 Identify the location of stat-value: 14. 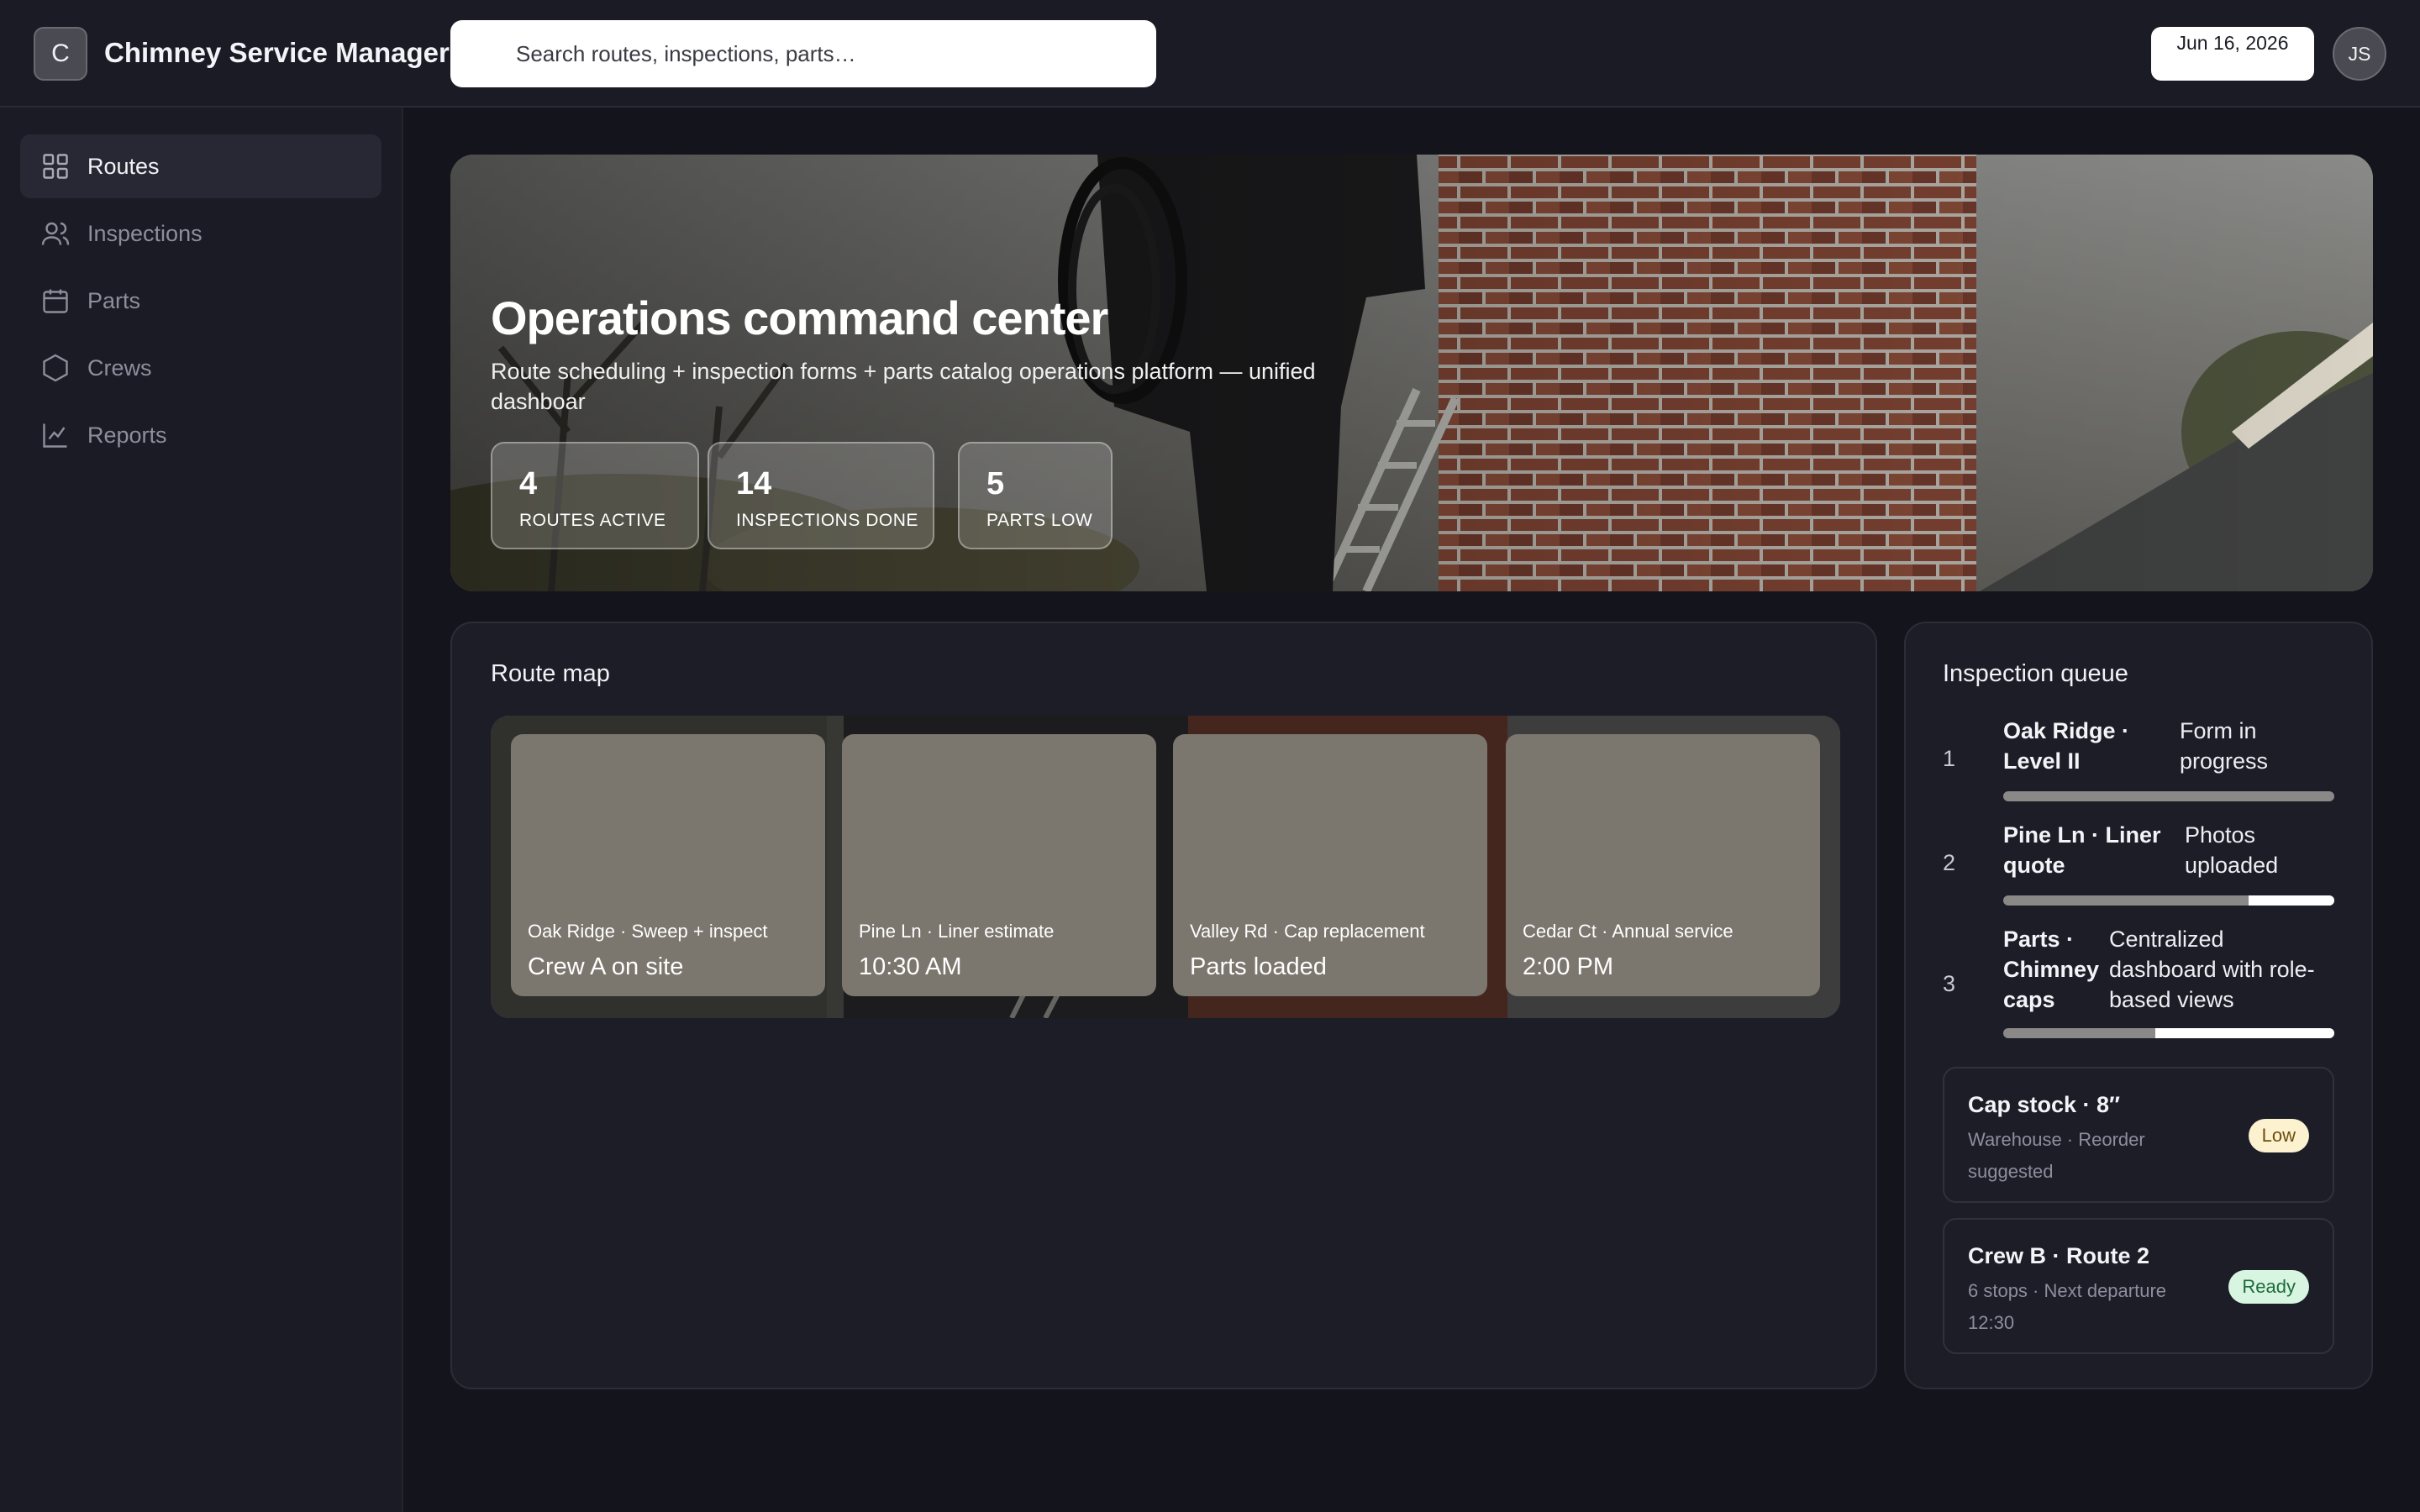
(754, 483).